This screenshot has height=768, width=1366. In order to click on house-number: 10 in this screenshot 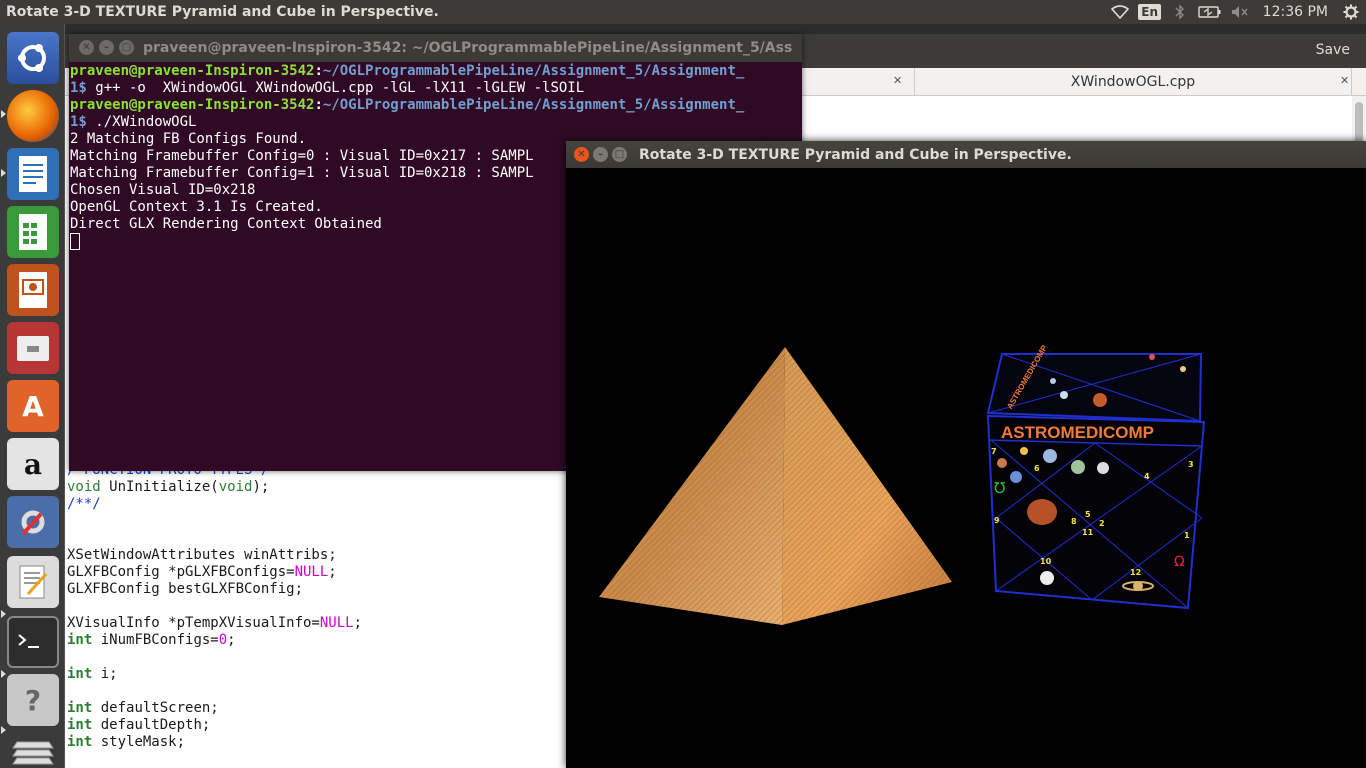, I will do `click(1046, 561)`.